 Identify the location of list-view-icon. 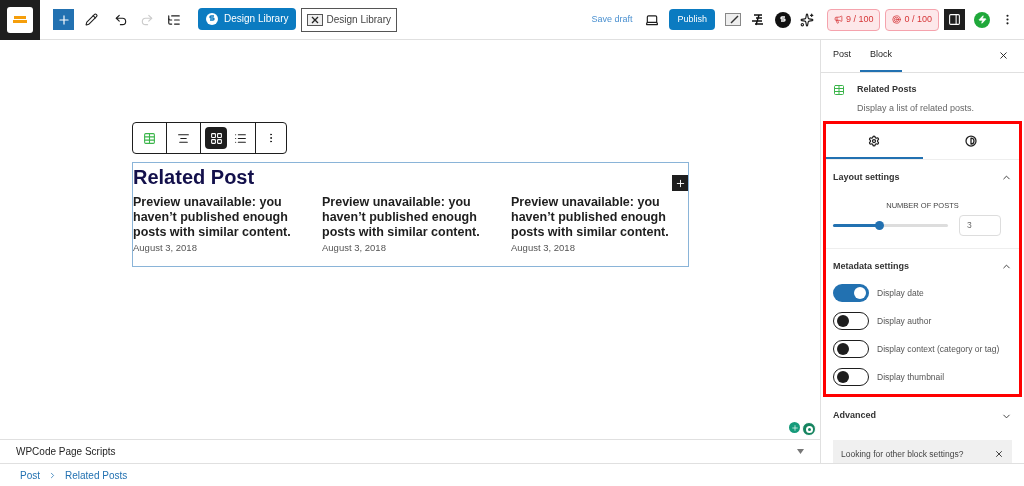
(174, 19).